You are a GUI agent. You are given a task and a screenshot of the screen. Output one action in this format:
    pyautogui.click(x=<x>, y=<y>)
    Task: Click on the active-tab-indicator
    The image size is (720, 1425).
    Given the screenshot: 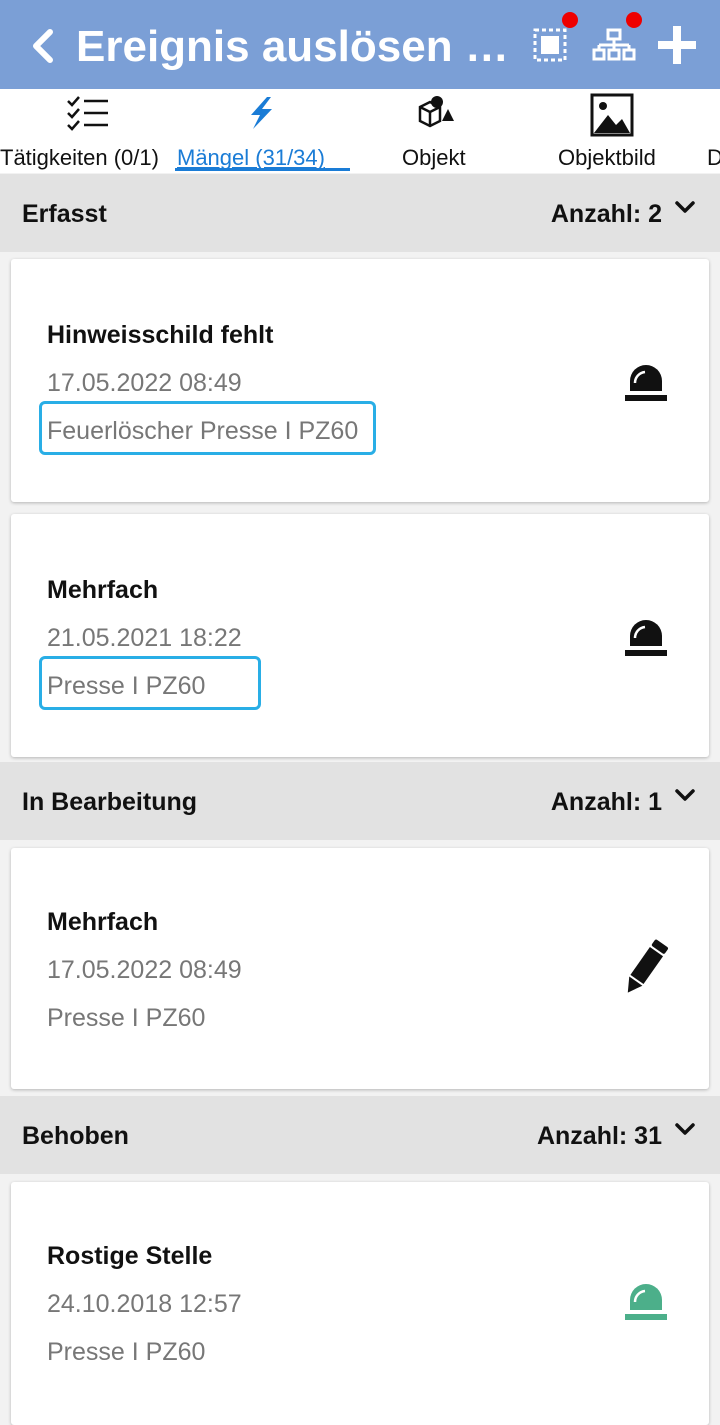 What is the action you would take?
    pyautogui.click(x=262, y=169)
    